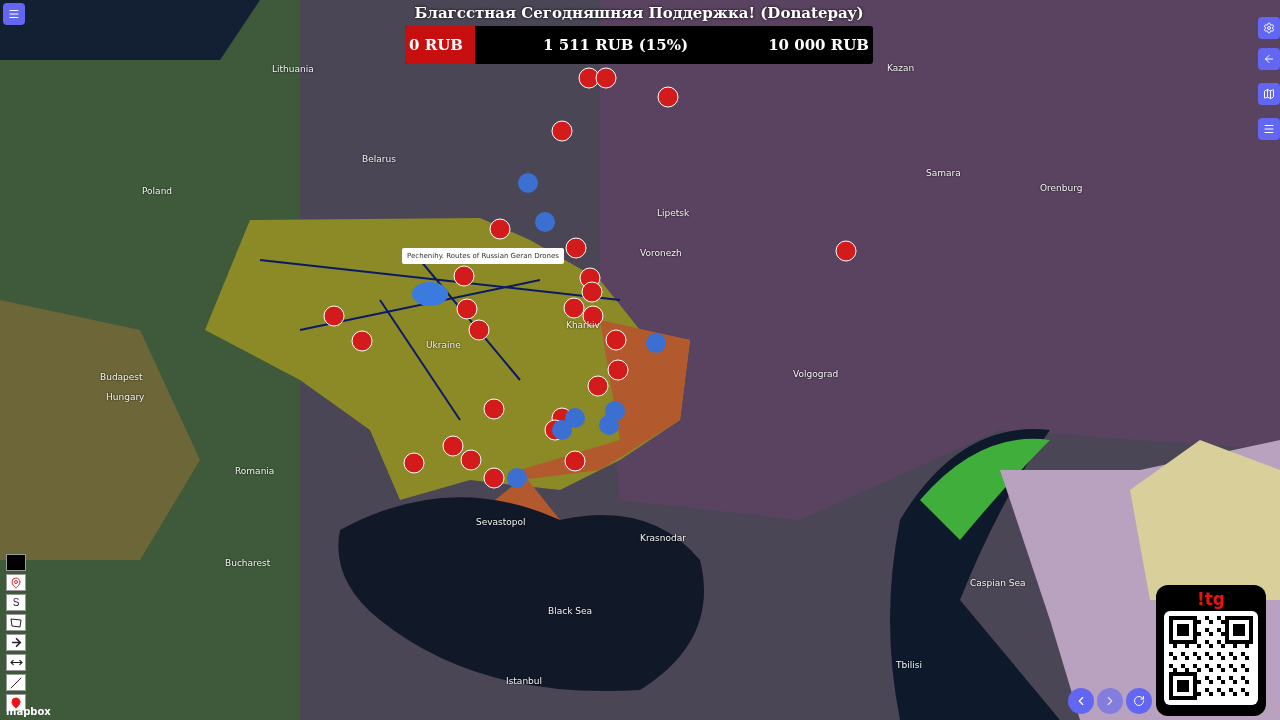 The width and height of the screenshot is (1280, 720). What do you see at coordinates (639, 13) in the screenshot?
I see `donation-title: Благсстная Сегодняшняя Поддержка! (Donatepay)` at bounding box center [639, 13].